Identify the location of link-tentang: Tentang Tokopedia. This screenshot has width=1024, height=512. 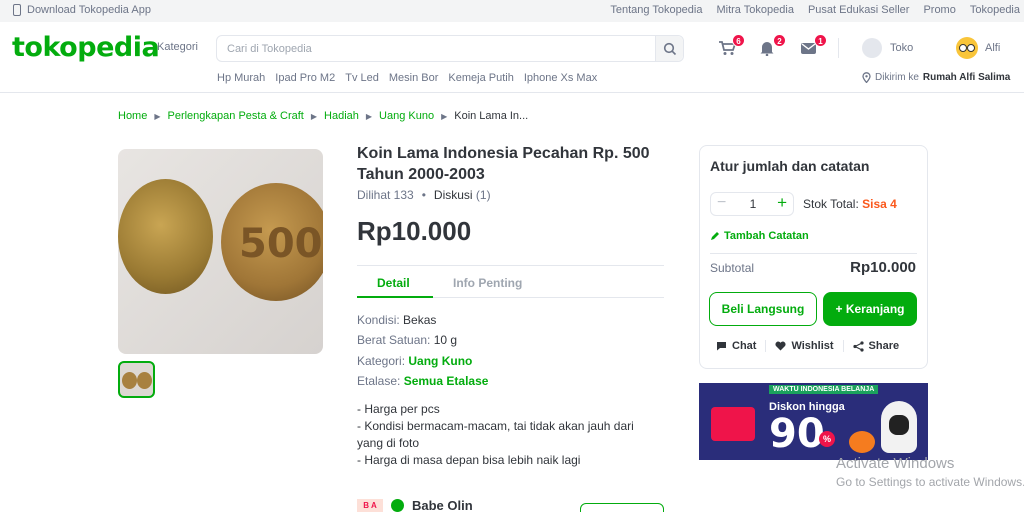
(656, 10).